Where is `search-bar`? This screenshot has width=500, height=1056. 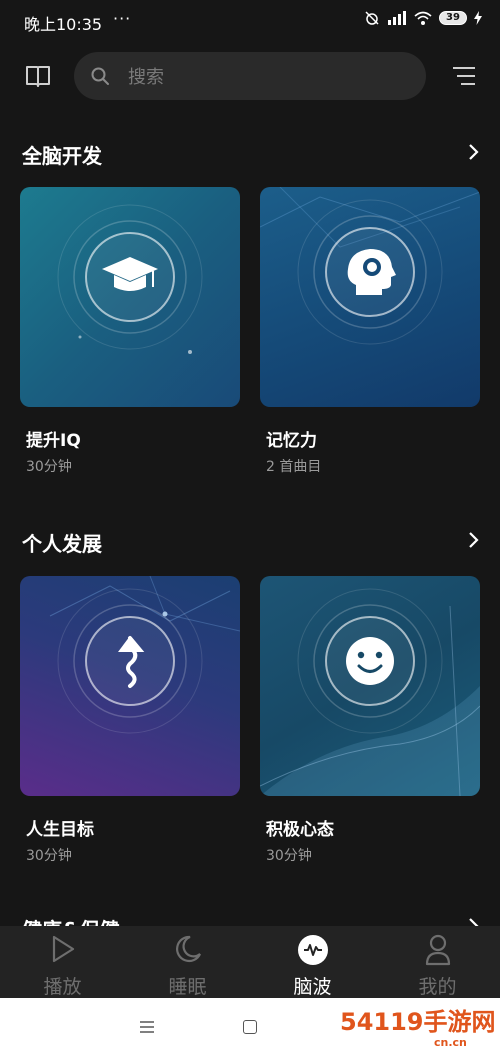
search-bar is located at coordinates (250, 77).